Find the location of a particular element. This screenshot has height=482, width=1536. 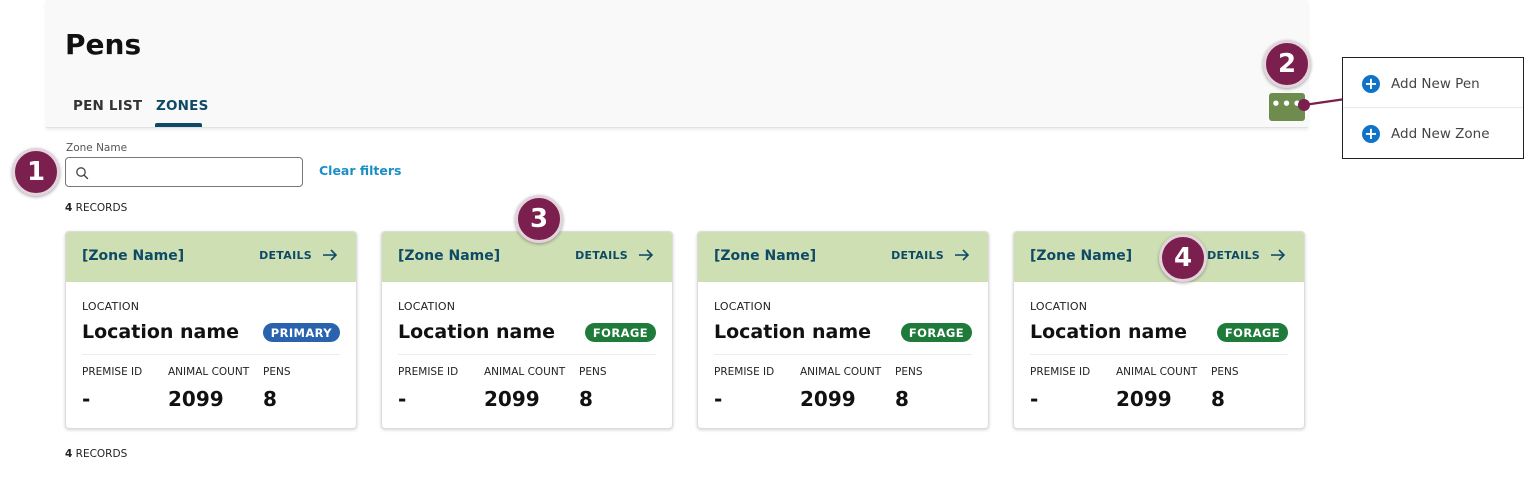

zone-name-input is located at coordinates (194, 172).